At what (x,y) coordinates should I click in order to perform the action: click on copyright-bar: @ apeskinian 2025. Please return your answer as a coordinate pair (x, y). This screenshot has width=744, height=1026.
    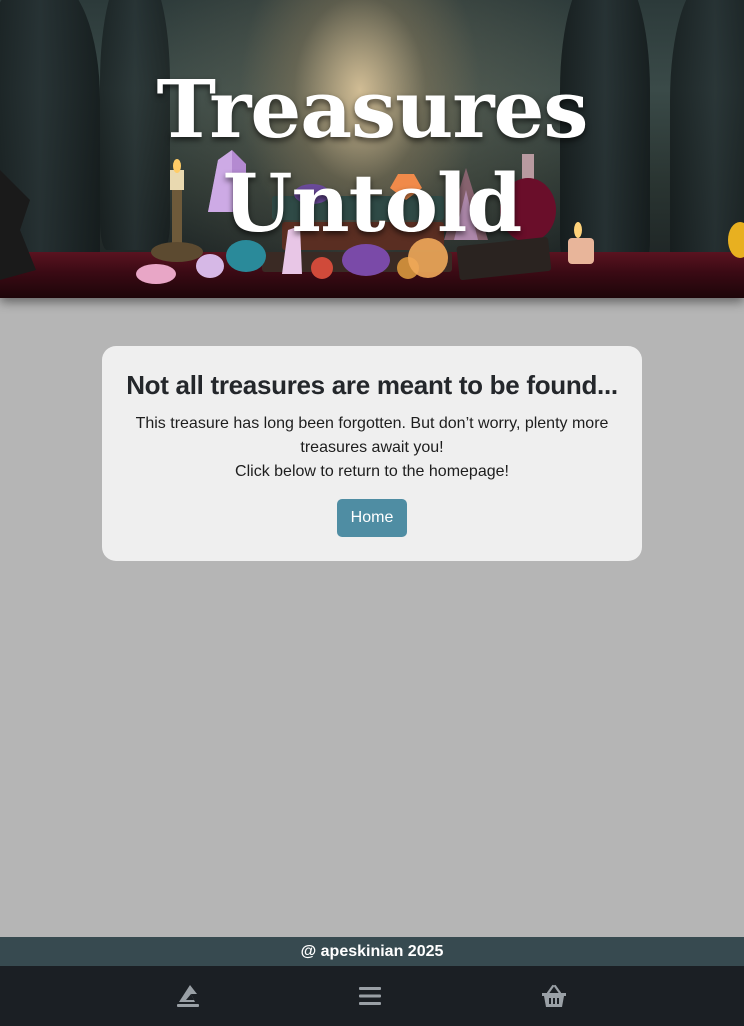
    Looking at the image, I should click on (372, 951).